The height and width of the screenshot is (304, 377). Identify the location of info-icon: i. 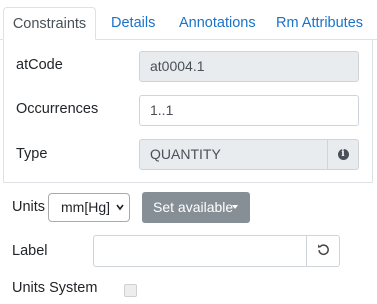
(343, 154).